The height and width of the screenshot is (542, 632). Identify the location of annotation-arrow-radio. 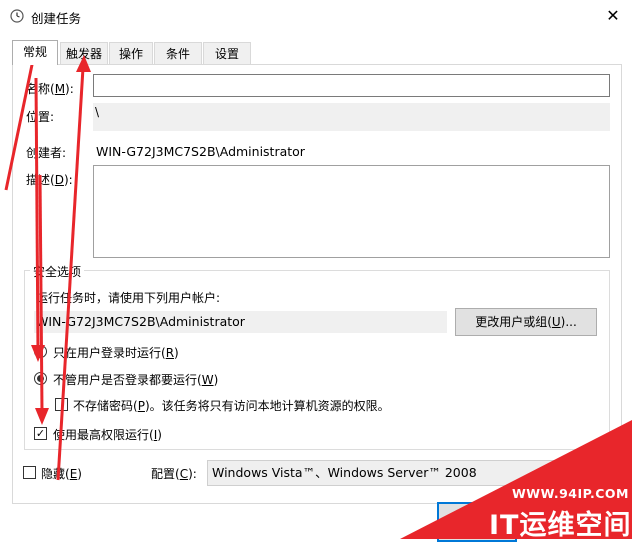
(37, 215).